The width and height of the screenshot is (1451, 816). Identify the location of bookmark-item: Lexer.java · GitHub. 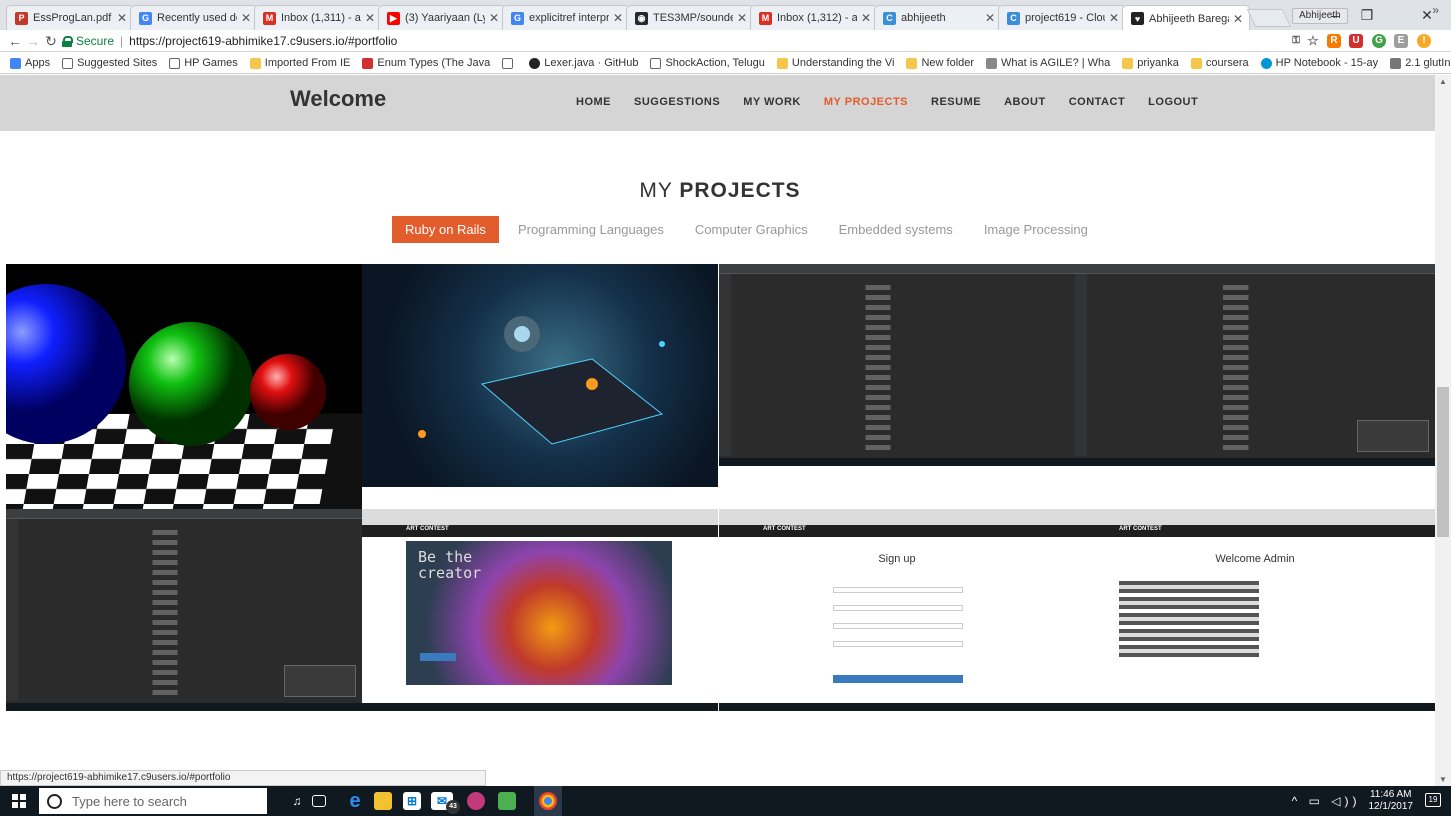
(583, 63).